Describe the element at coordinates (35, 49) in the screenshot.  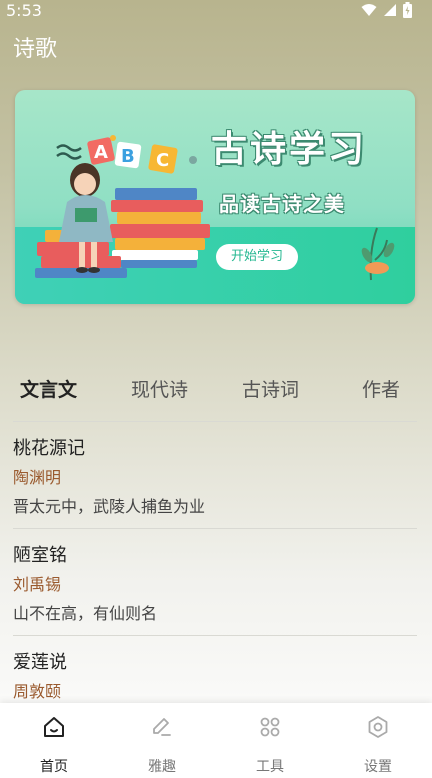
I see `app-title: 诗歌` at that location.